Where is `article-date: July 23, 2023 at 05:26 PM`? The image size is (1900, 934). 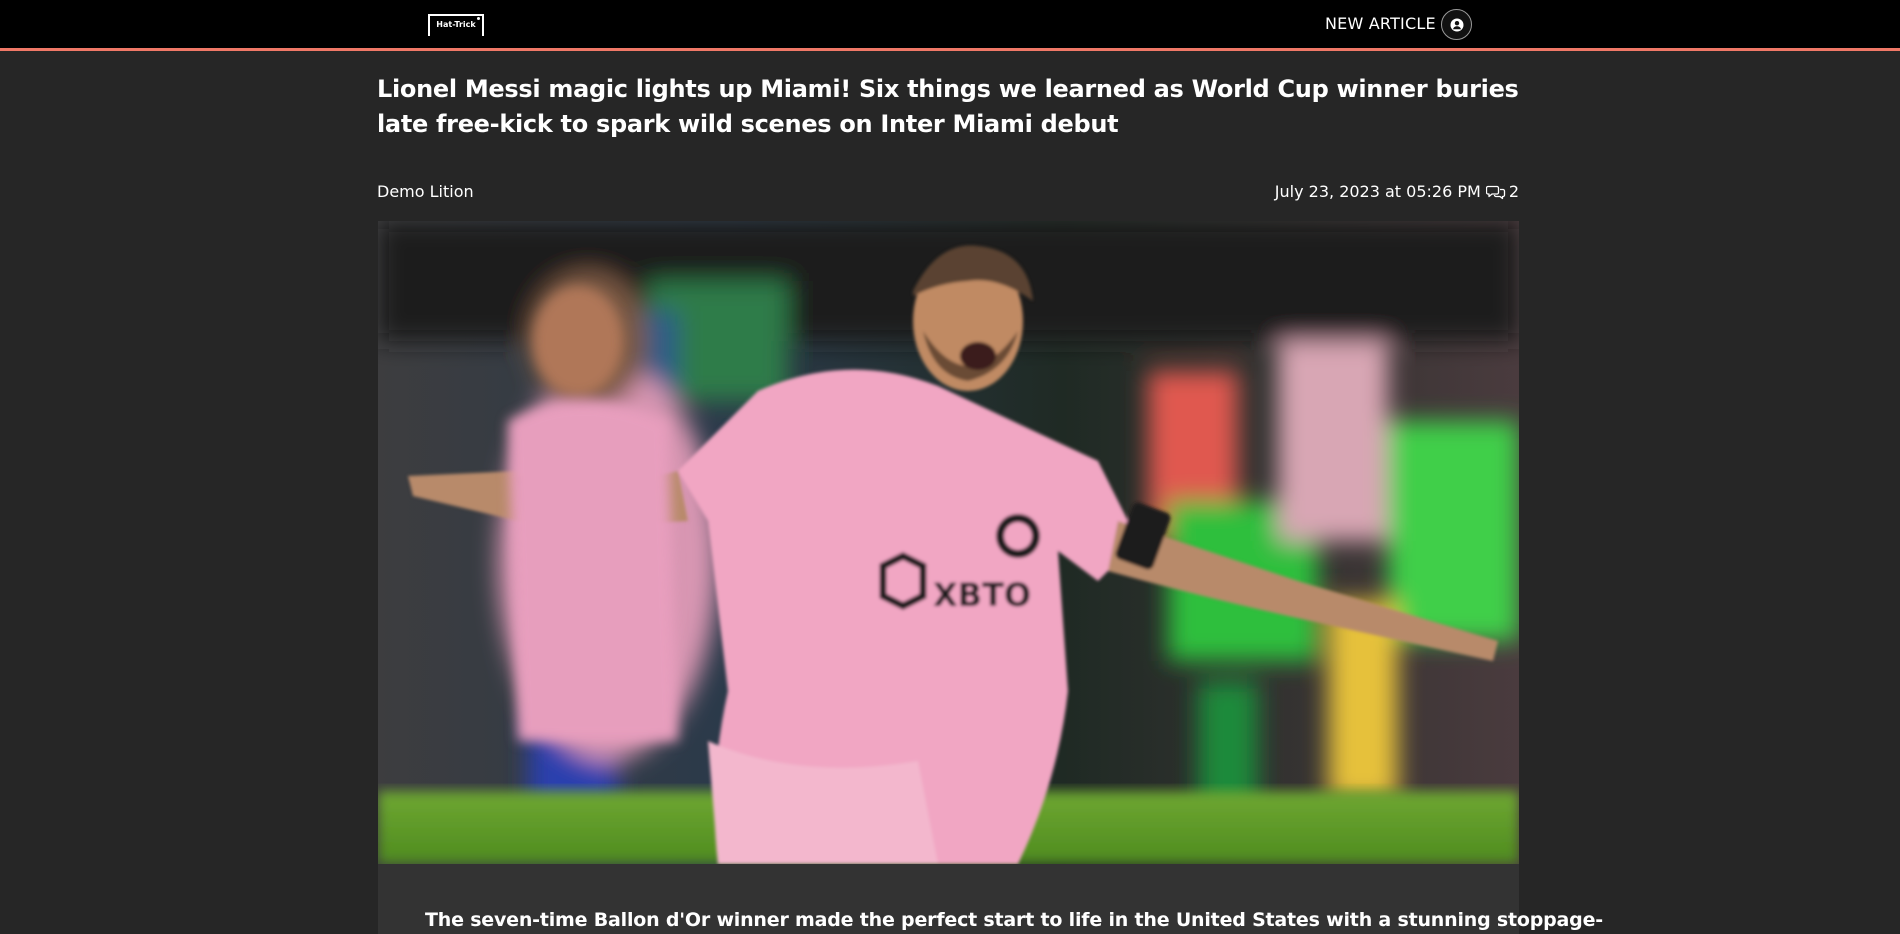 article-date: July 23, 2023 at 05:26 PM is located at coordinates (1377, 191).